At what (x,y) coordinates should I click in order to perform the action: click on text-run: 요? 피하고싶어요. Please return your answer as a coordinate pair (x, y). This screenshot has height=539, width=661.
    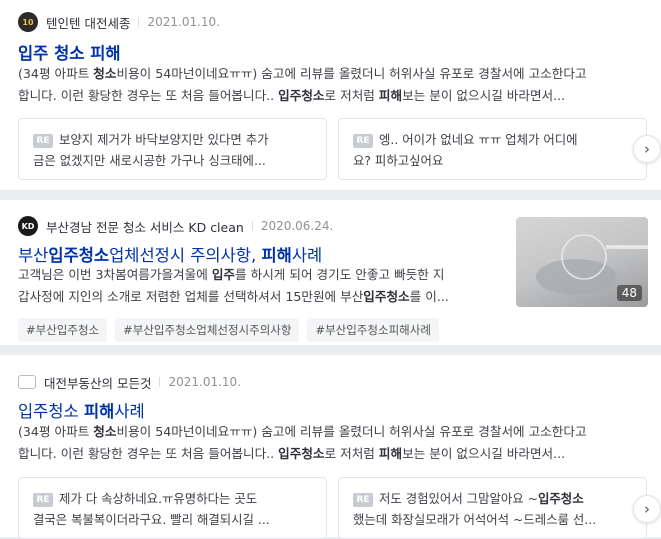
    Looking at the image, I should click on (398, 160).